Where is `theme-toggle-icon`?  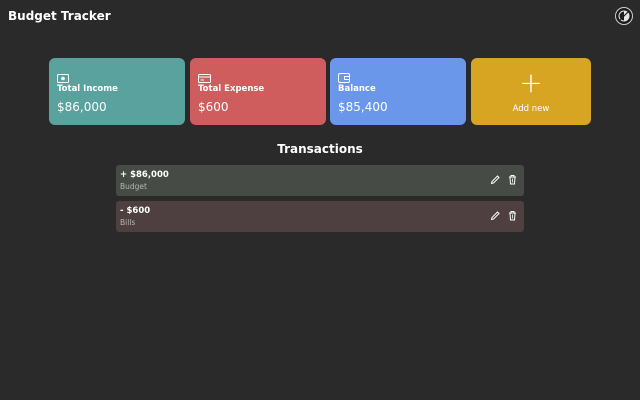
theme-toggle-icon is located at coordinates (624, 16).